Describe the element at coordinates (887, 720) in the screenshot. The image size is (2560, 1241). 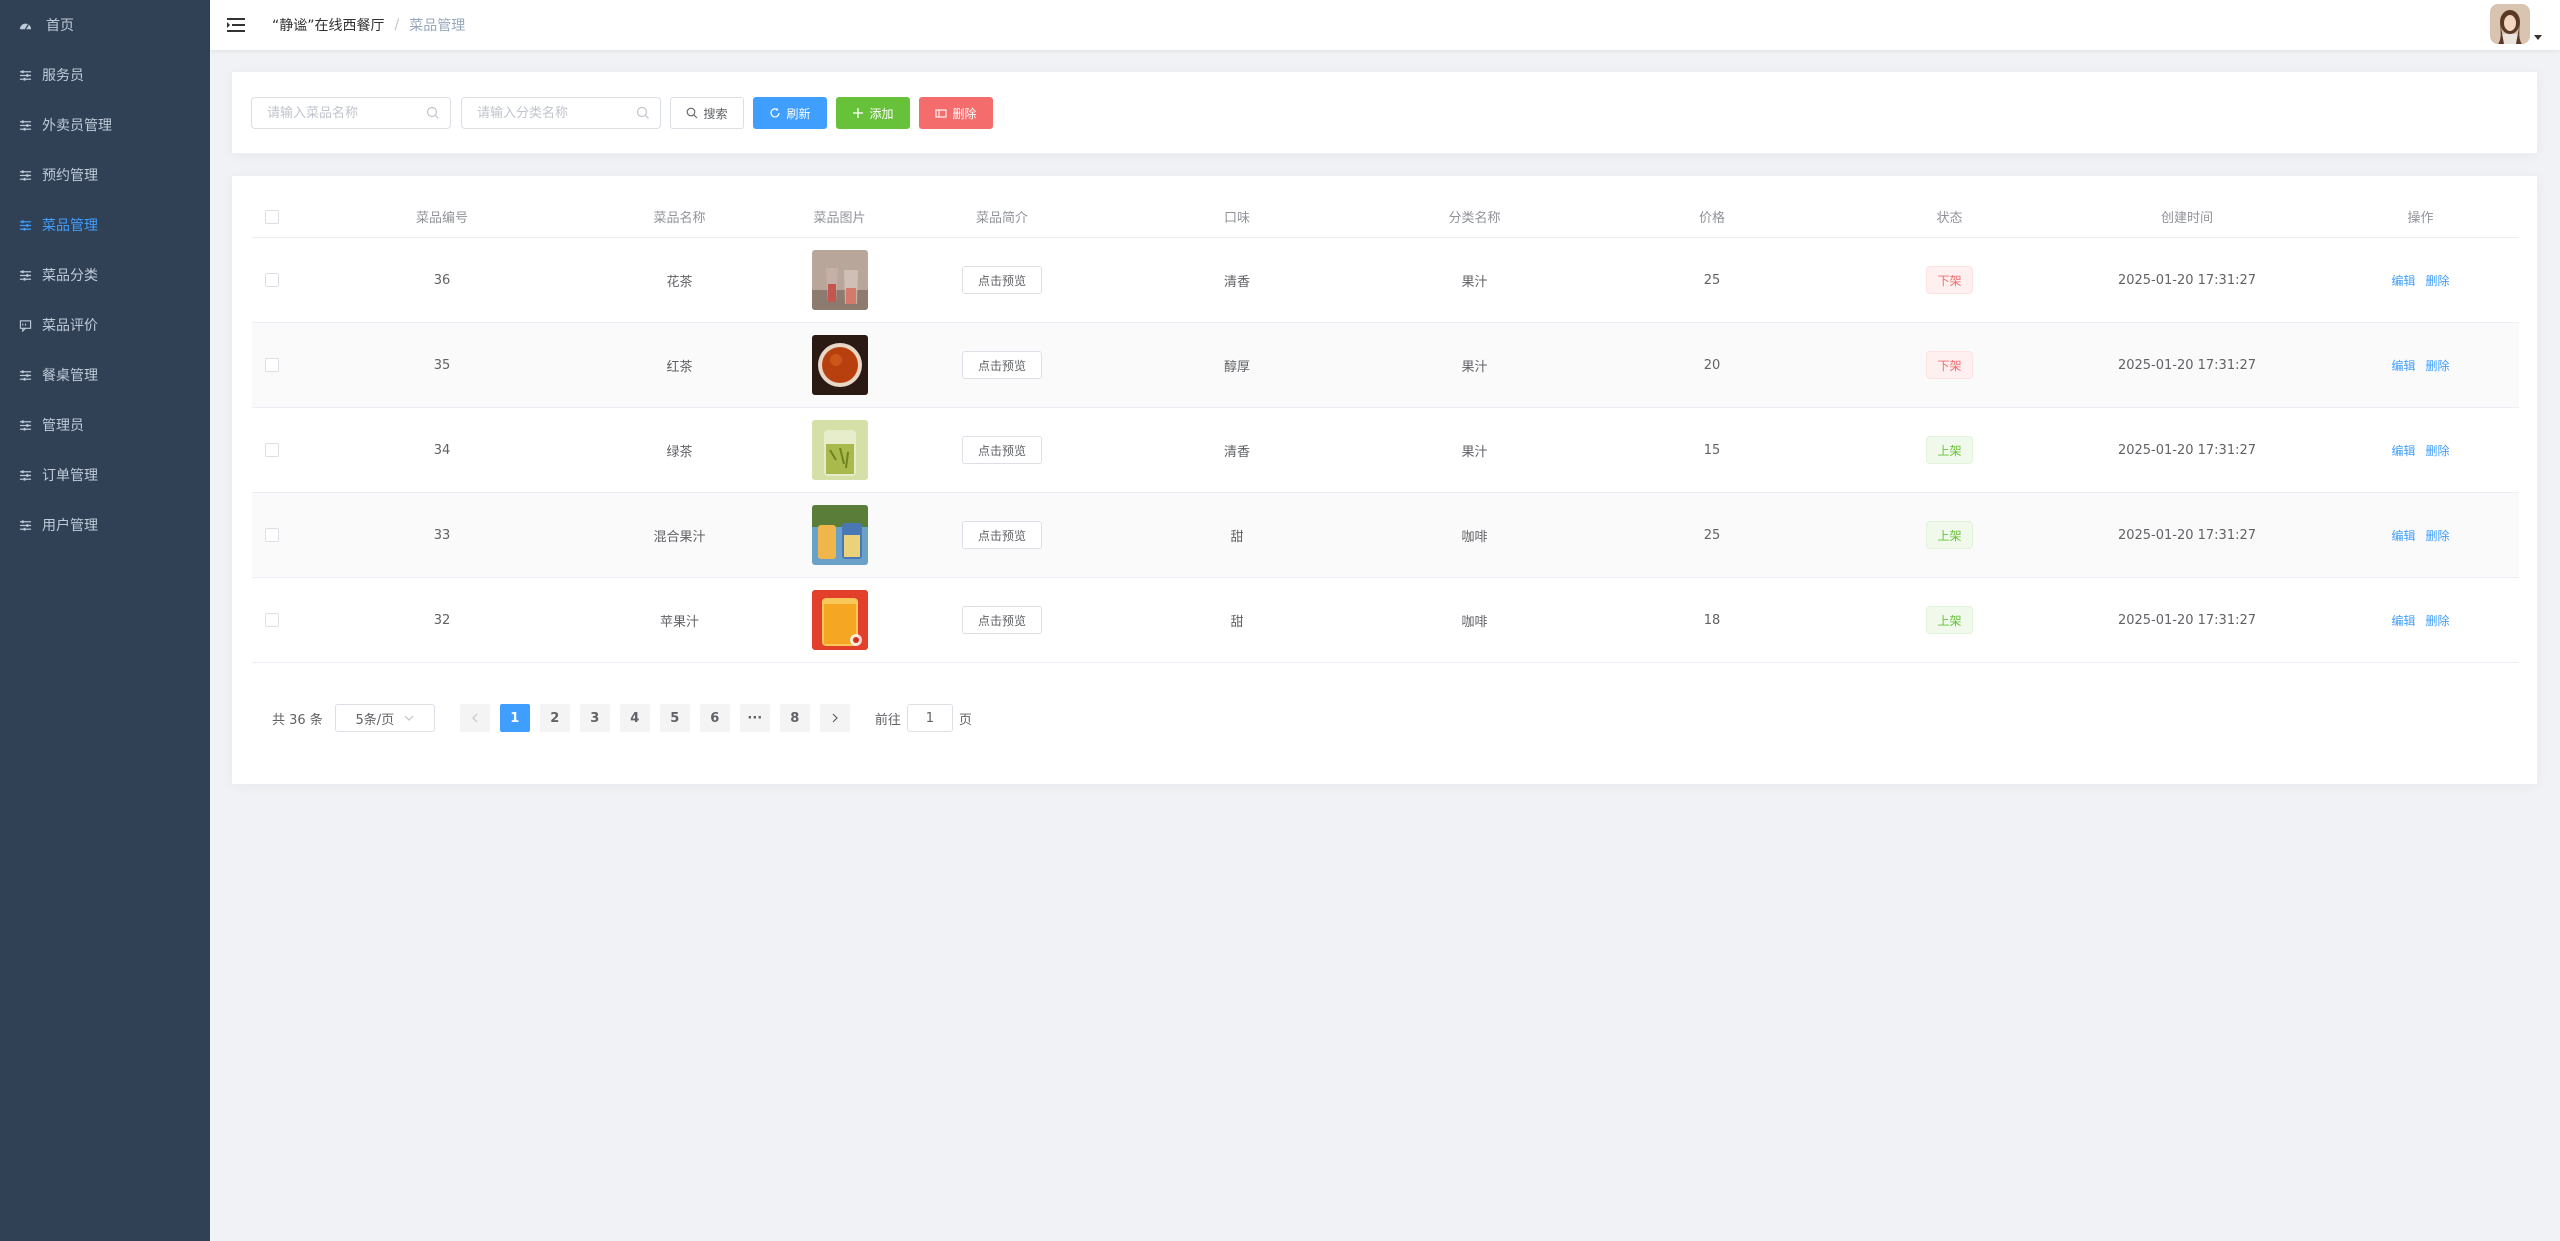
I see `goto-prefix: 前往` at that location.